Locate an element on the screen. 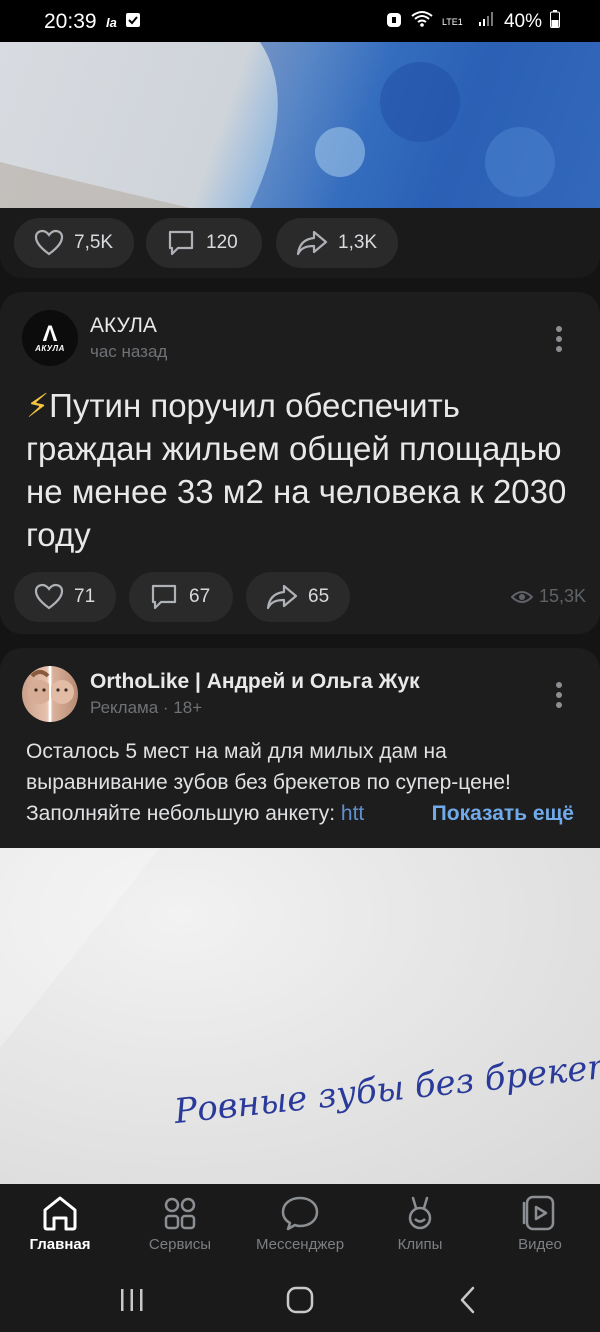 This screenshot has width=600, height=1332. post2-share-button: 65 is located at coordinates (298, 597).